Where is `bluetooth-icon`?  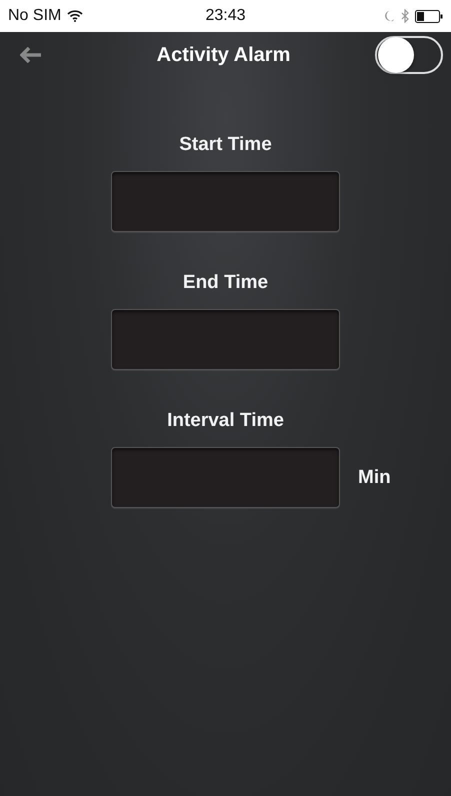 bluetooth-icon is located at coordinates (405, 16).